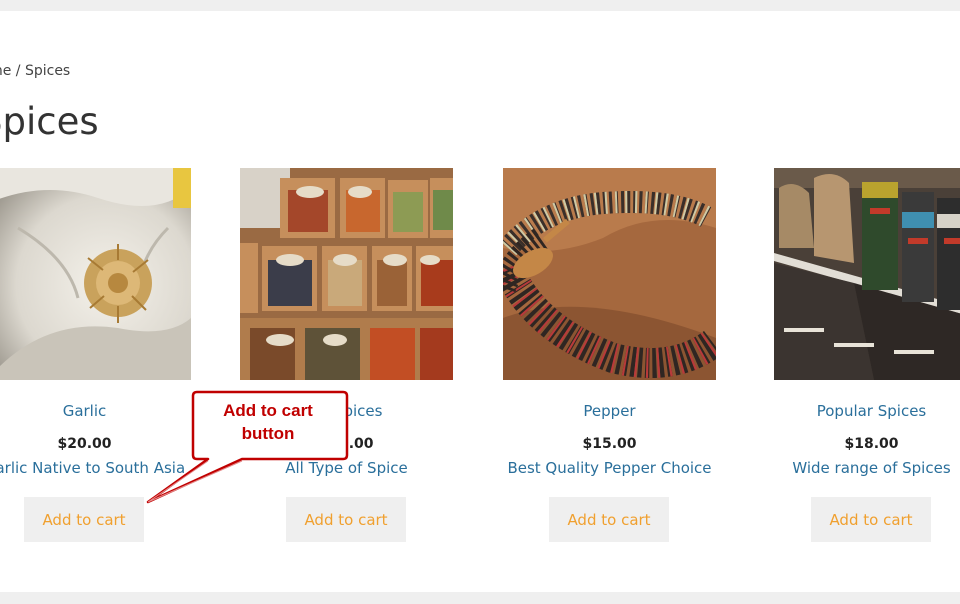 Image resolution: width=960 pixels, height=604 pixels. I want to click on callout-line-1: Add to cart, so click(268, 410).